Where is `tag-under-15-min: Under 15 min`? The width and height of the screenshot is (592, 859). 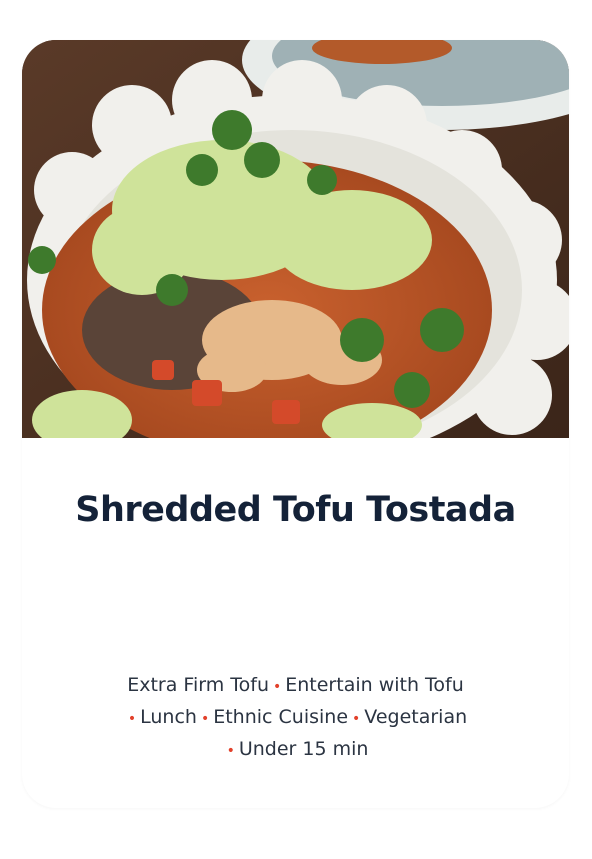
tag-under-15-min: Under 15 min is located at coordinates (304, 749).